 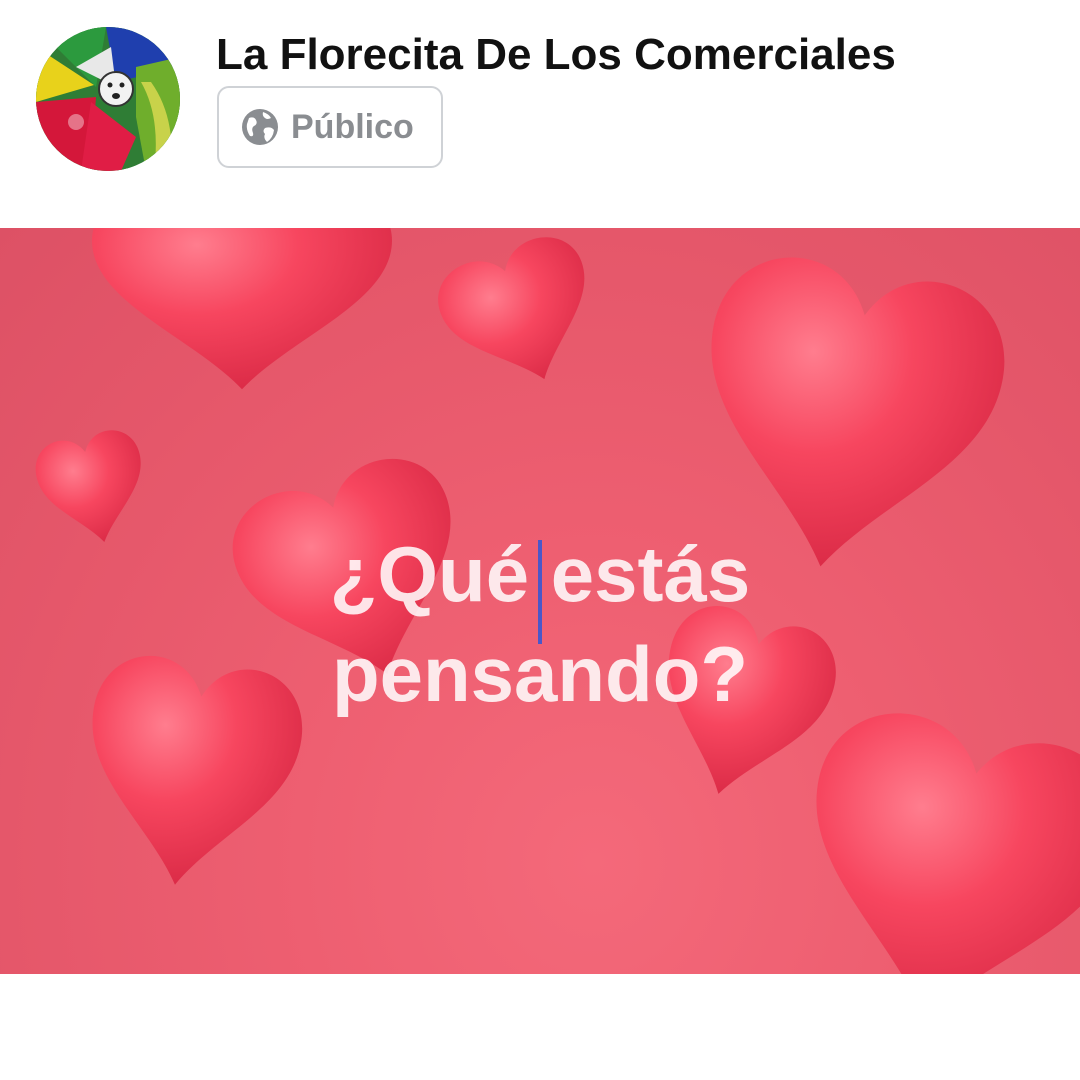 I want to click on audience-selector-button: Público, so click(x=330, y=127).